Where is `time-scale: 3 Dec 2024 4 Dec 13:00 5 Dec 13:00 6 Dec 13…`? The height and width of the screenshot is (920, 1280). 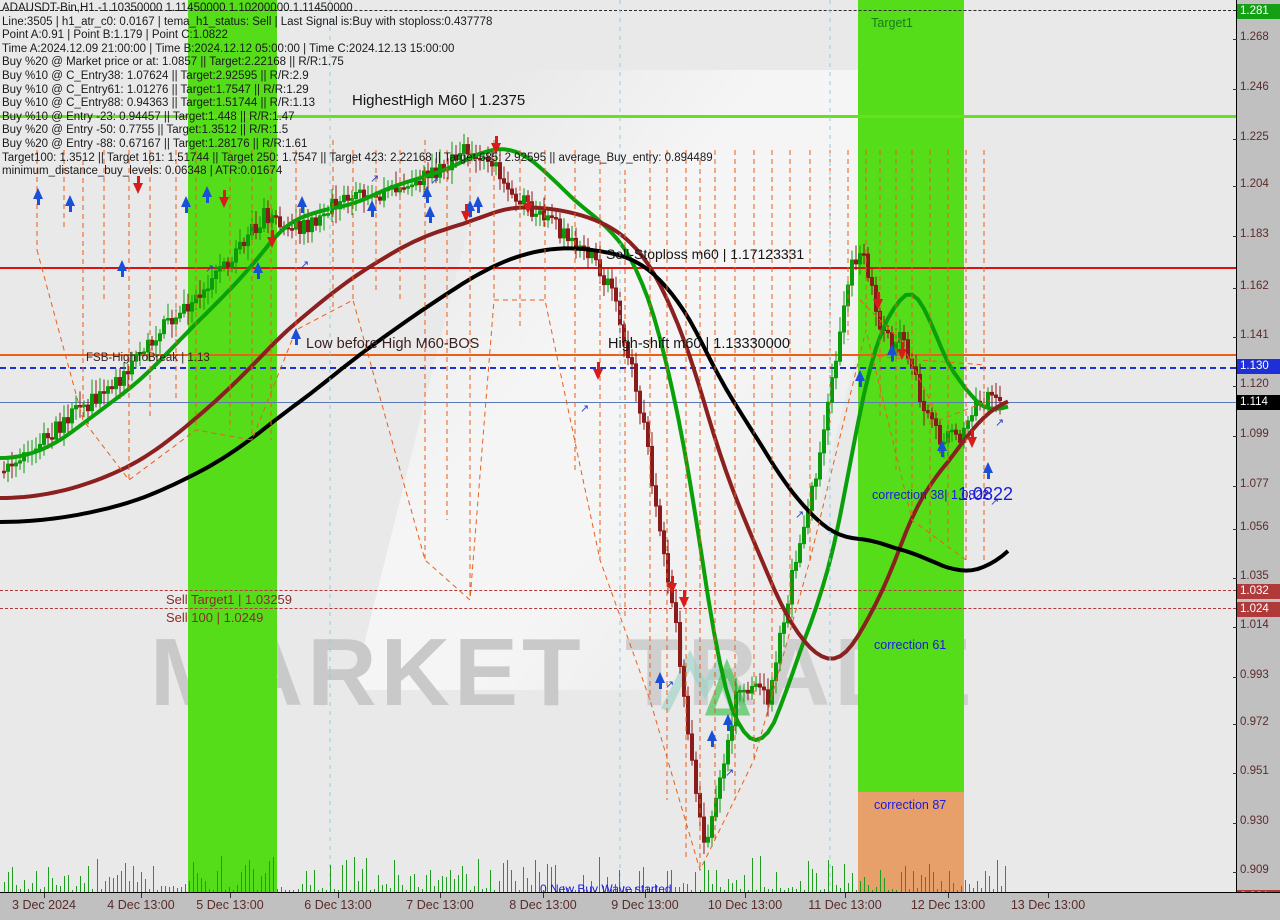 time-scale: 3 Dec 2024 4 Dec 13:00 5 Dec 13:00 6 Dec 13… is located at coordinates (640, 906).